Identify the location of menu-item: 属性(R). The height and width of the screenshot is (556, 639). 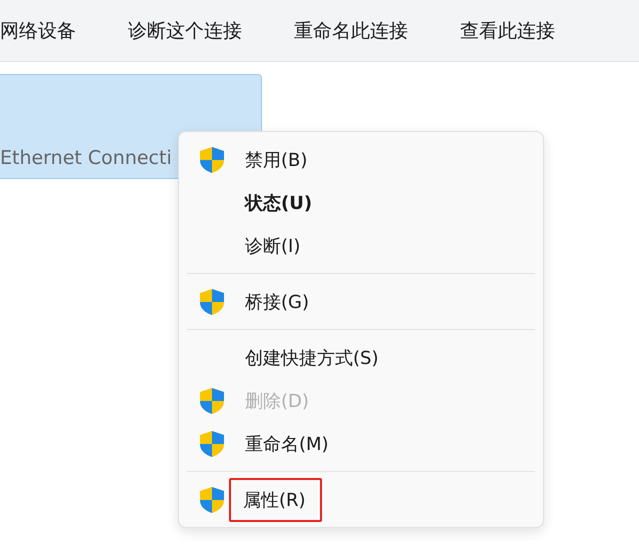
(275, 500).